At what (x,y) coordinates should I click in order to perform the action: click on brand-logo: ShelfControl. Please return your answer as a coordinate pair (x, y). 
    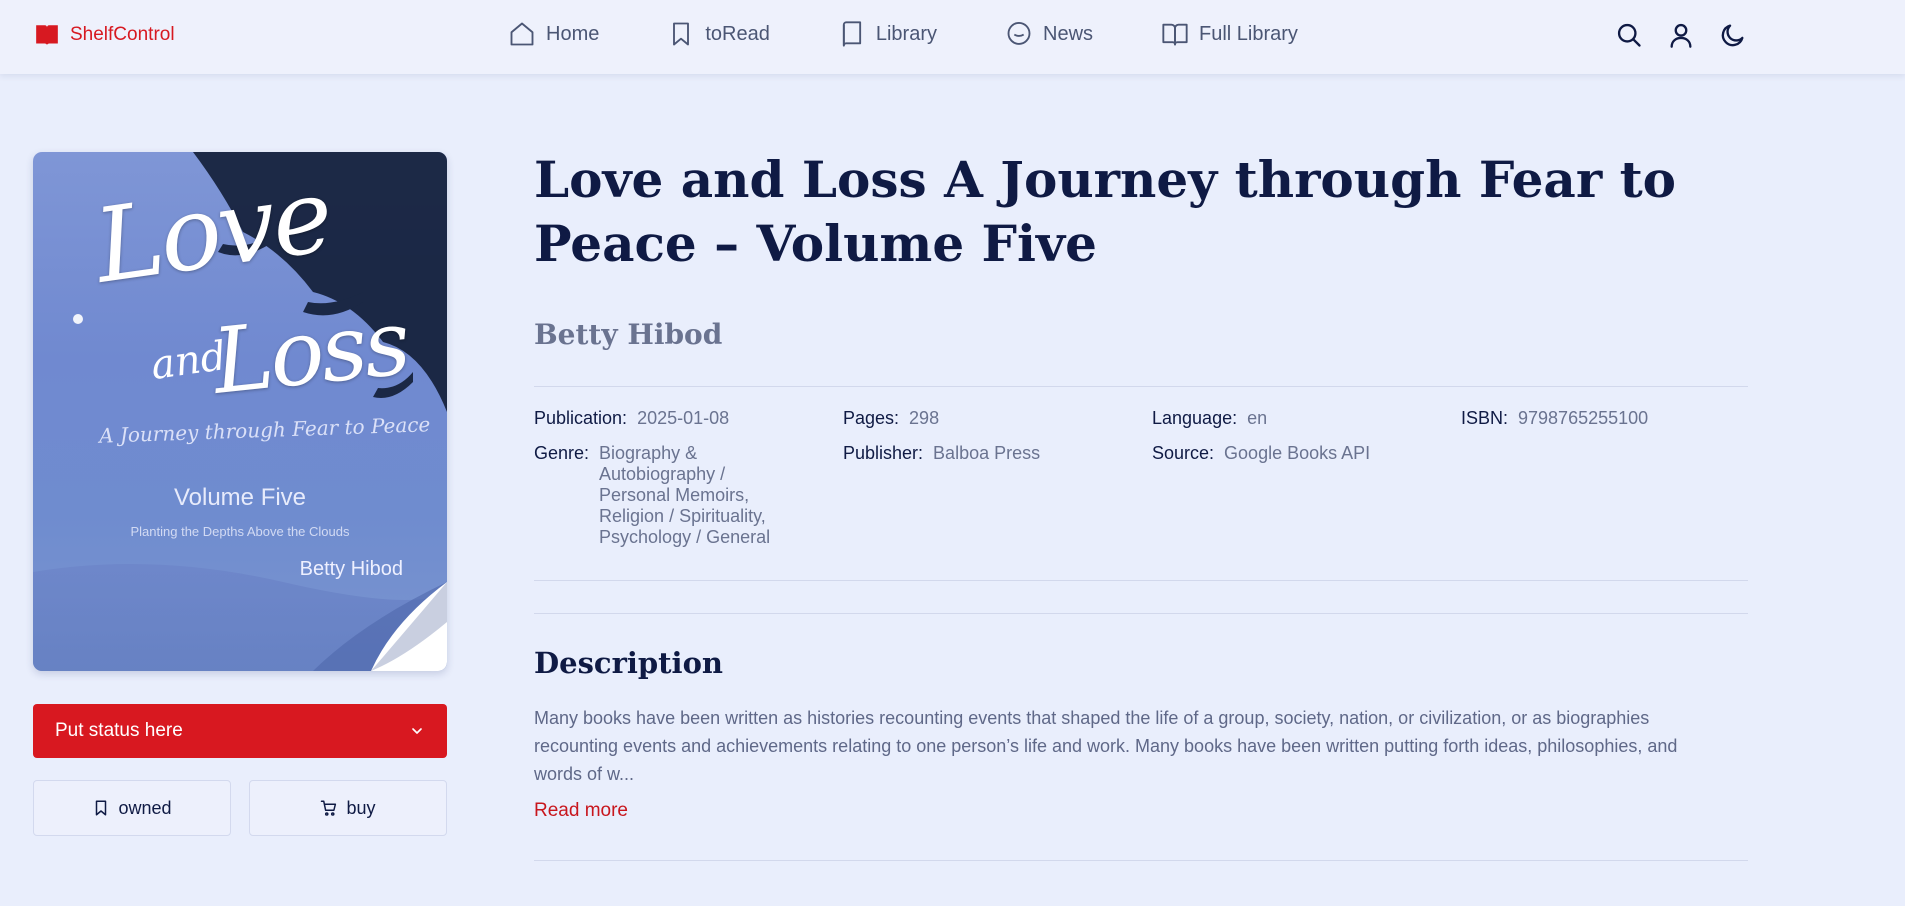
    Looking at the image, I should click on (104, 35).